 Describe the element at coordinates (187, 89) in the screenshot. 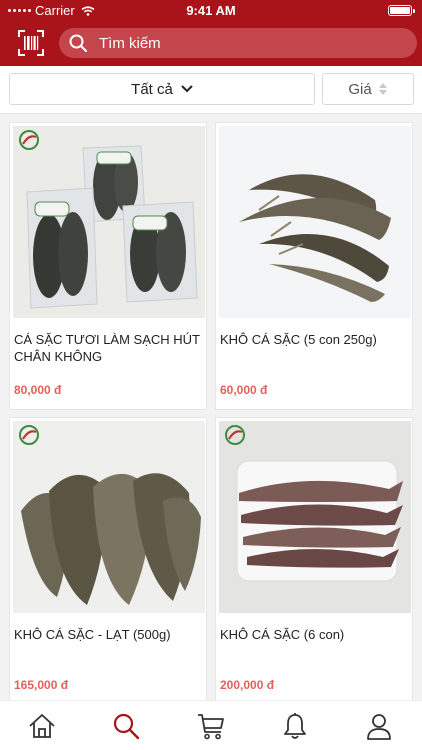

I see `chevron-down-icon` at that location.